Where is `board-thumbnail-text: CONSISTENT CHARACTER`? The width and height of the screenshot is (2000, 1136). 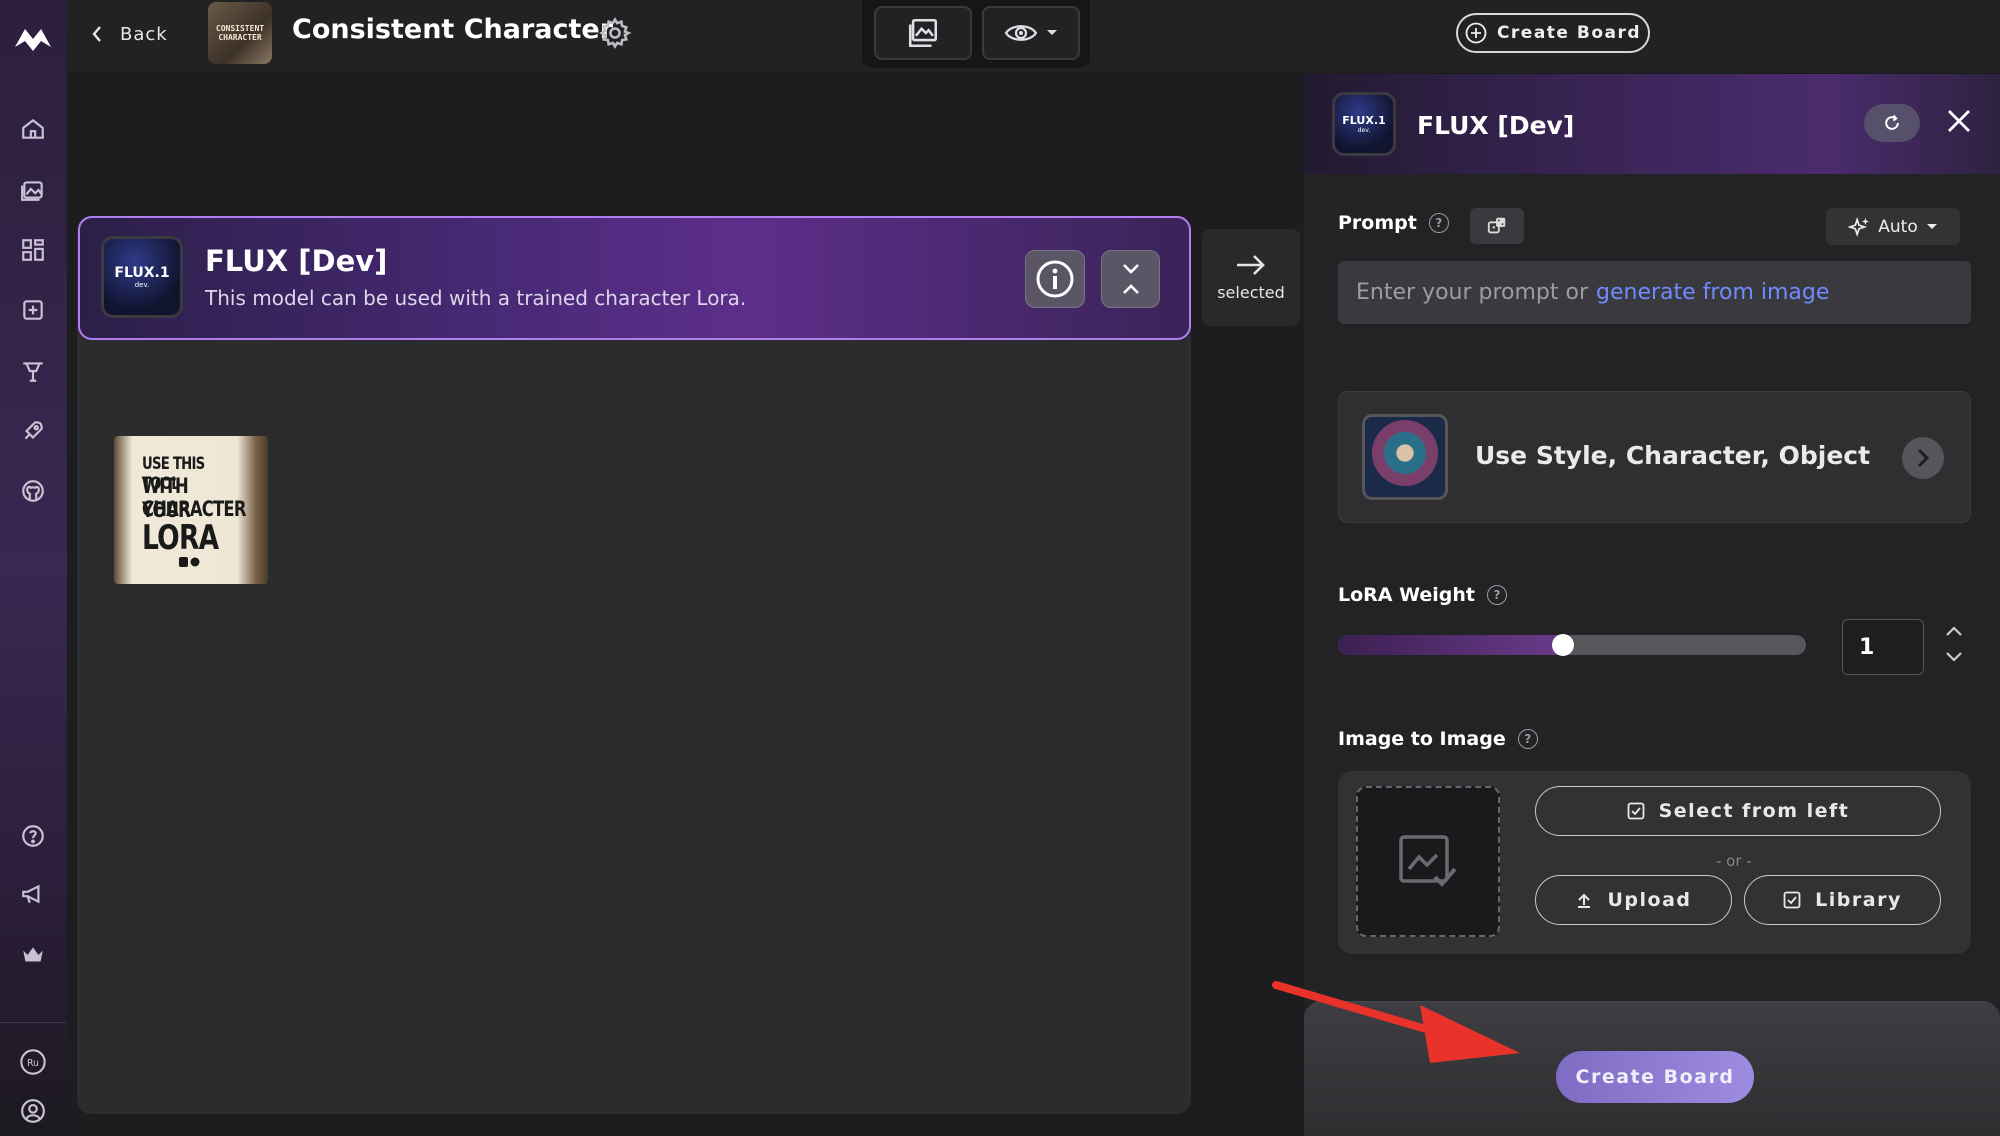
board-thumbnail-text: CONSISTENT CHARACTER is located at coordinates (240, 33).